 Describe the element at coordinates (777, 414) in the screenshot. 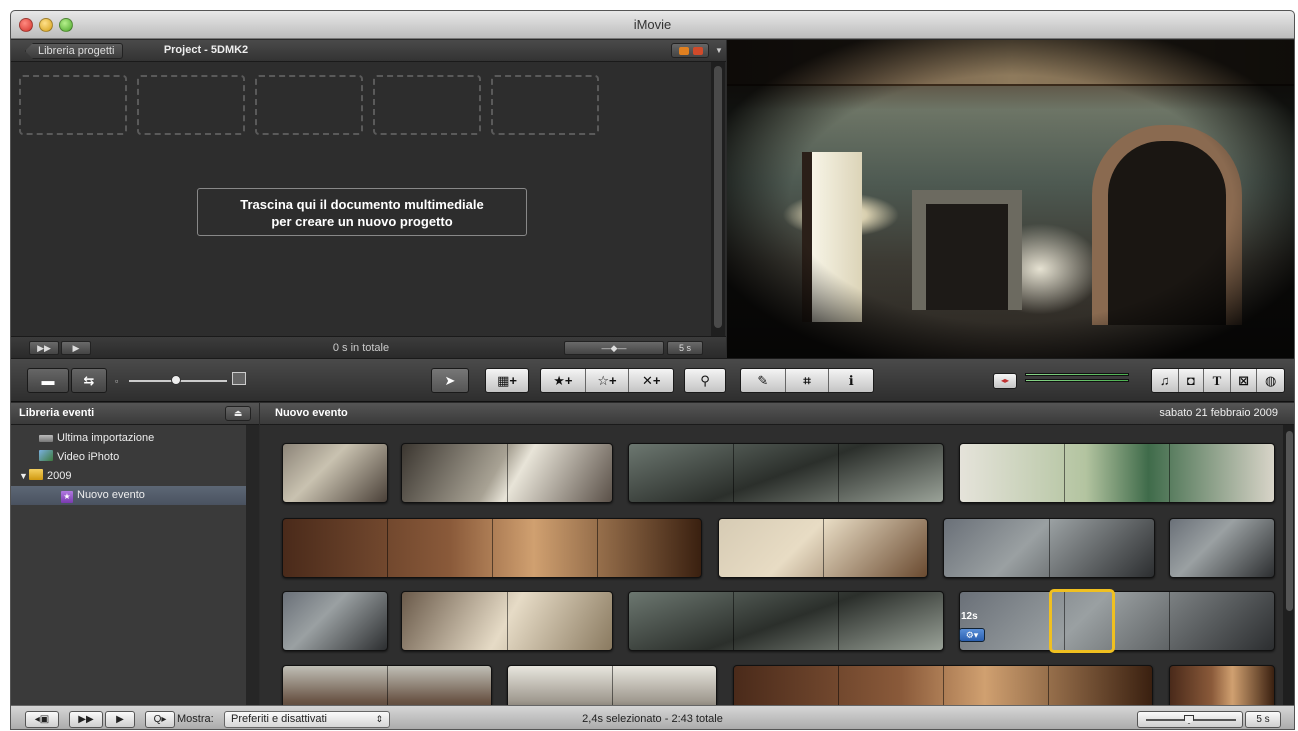

I see `event-browser-header: Nuovo evento sabato 21 febbraio 2009` at that location.